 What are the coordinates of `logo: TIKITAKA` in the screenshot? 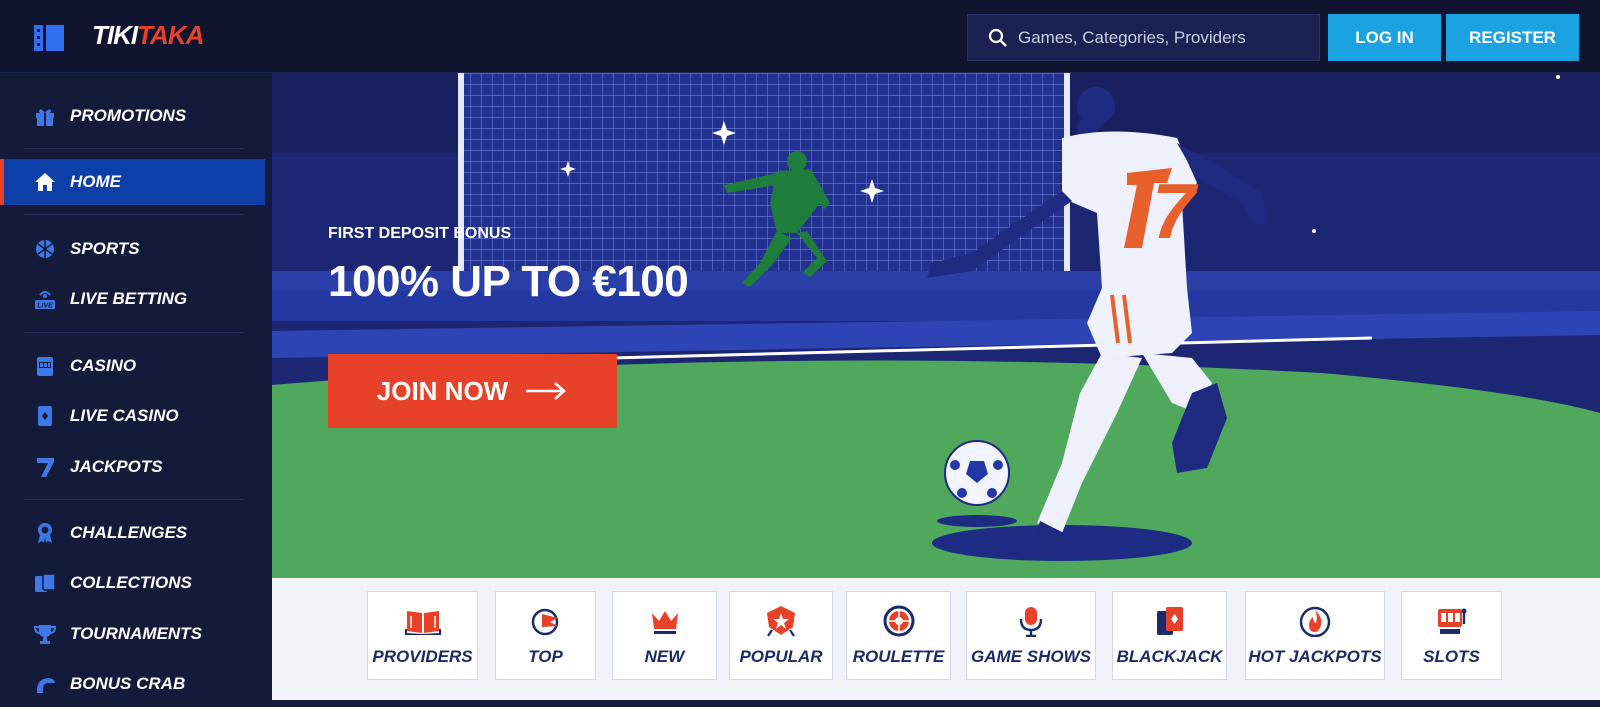 It's located at (148, 35).